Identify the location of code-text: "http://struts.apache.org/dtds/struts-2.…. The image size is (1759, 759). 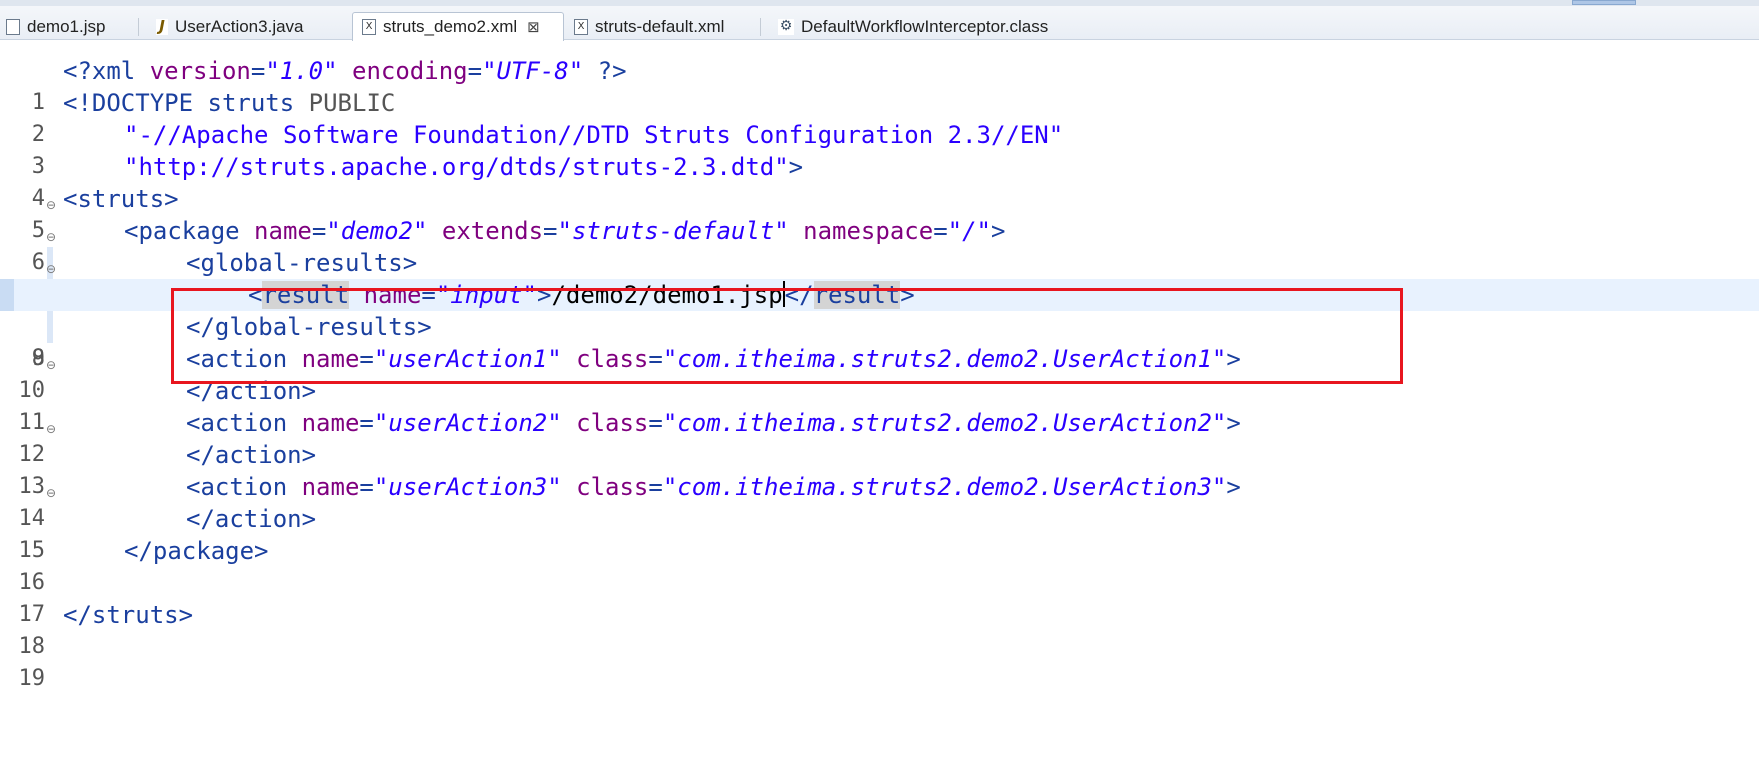
(464, 167).